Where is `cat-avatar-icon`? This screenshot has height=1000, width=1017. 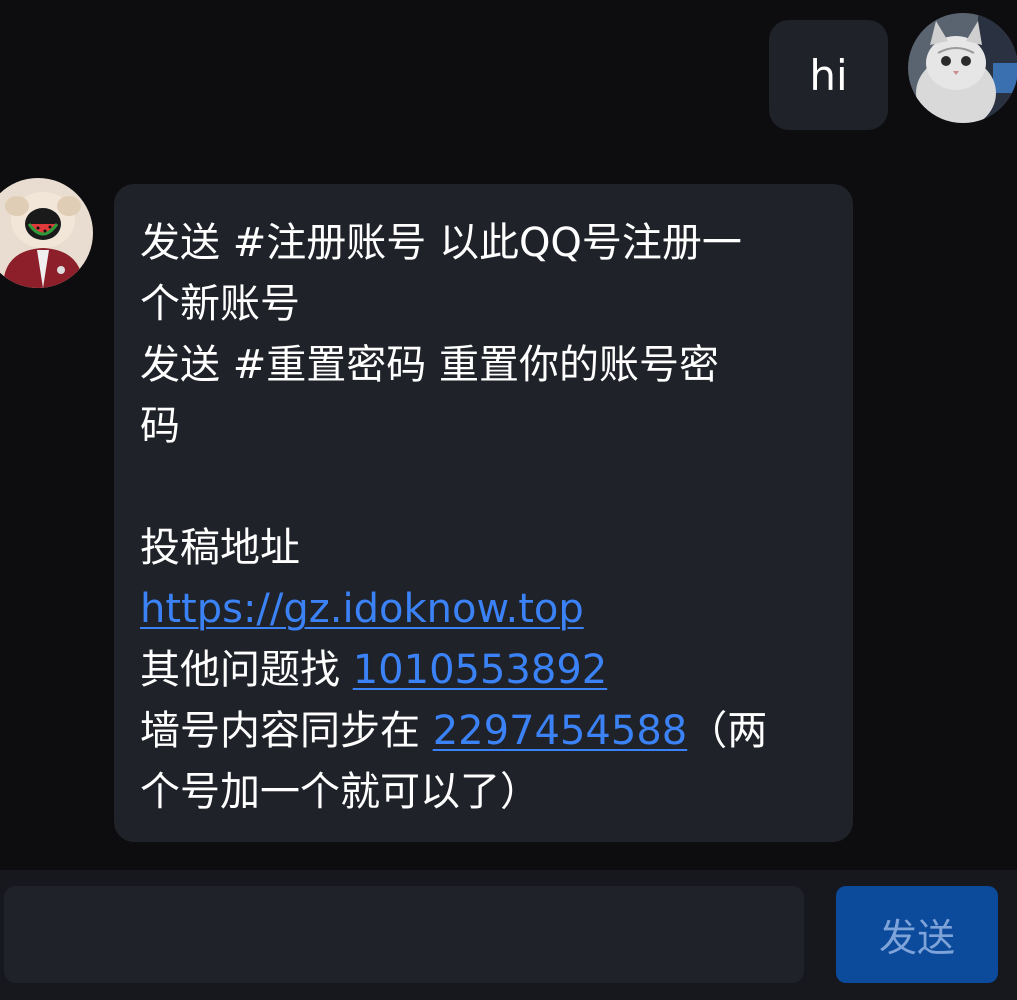
cat-avatar-icon is located at coordinates (962, 68).